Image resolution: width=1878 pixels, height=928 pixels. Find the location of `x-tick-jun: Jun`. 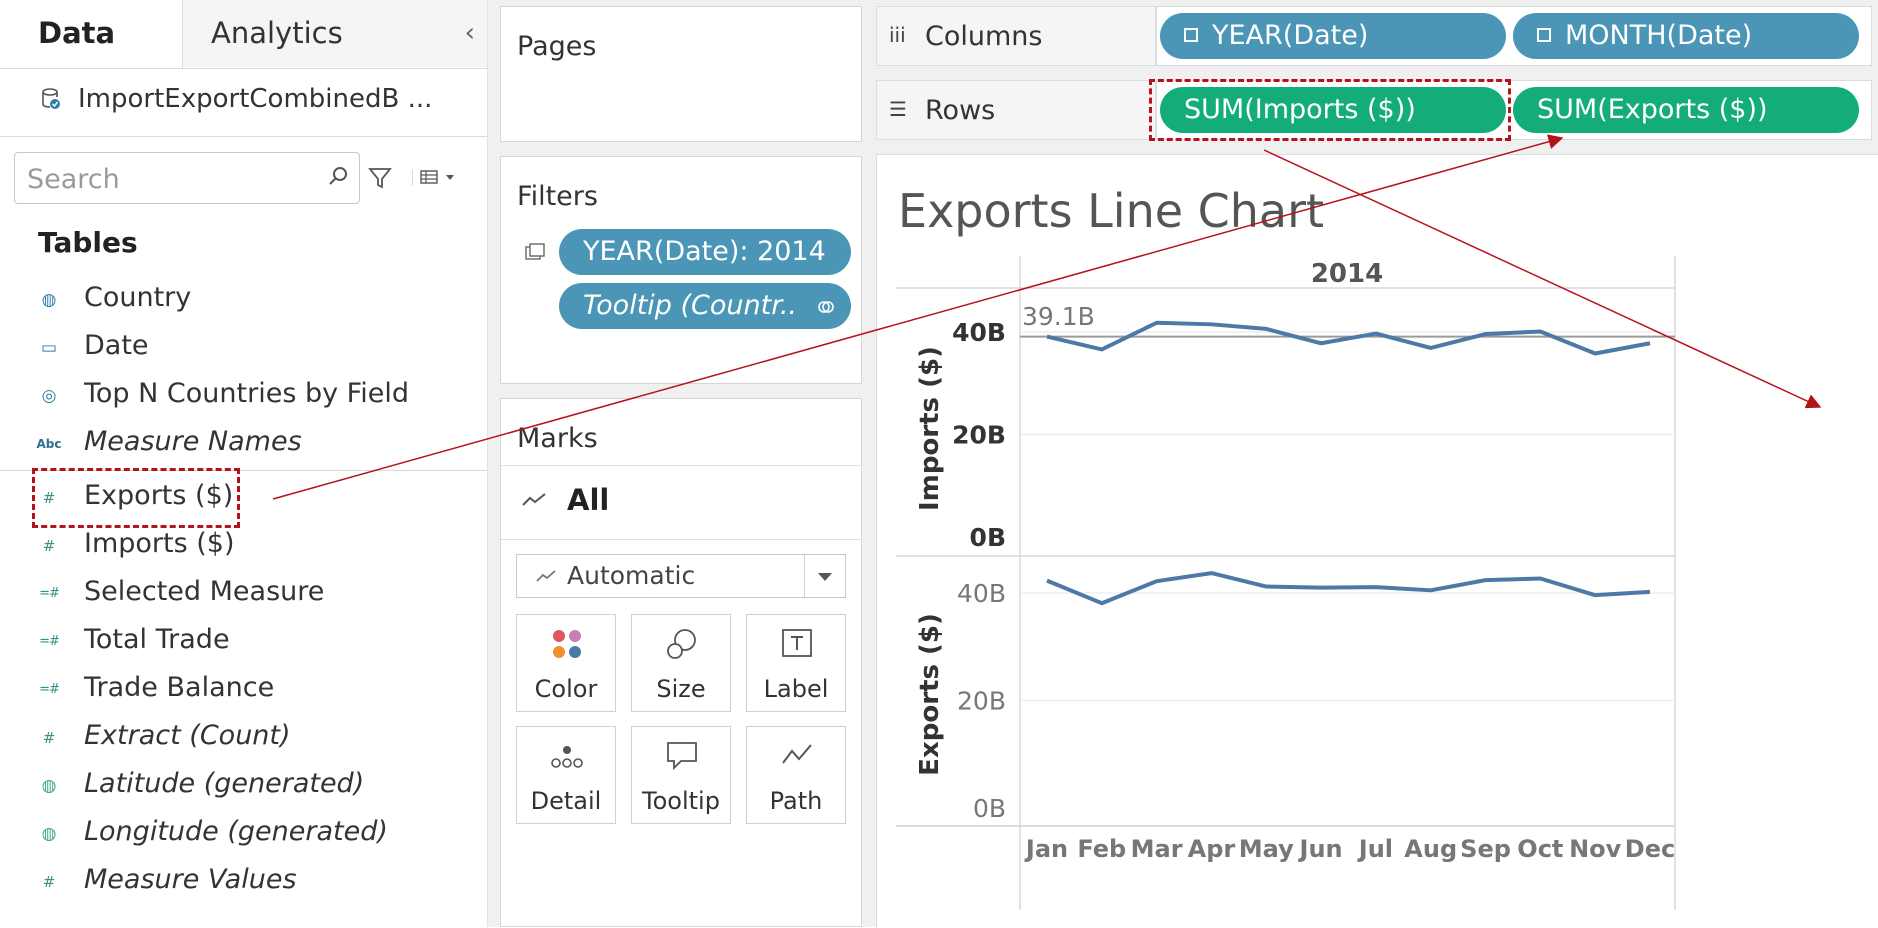

x-tick-jun: Jun is located at coordinates (1320, 849).